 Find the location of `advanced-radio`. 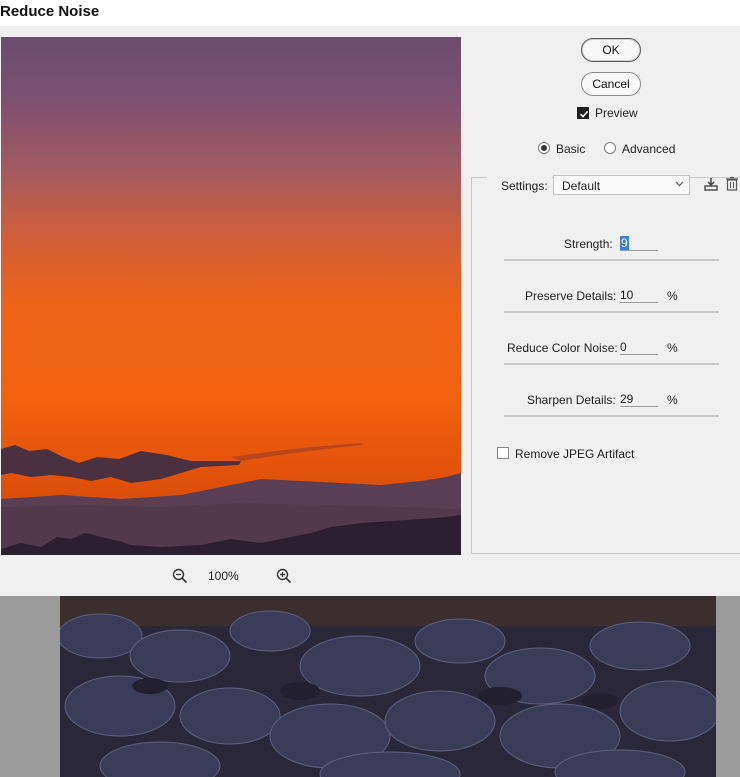

advanced-radio is located at coordinates (610, 148).